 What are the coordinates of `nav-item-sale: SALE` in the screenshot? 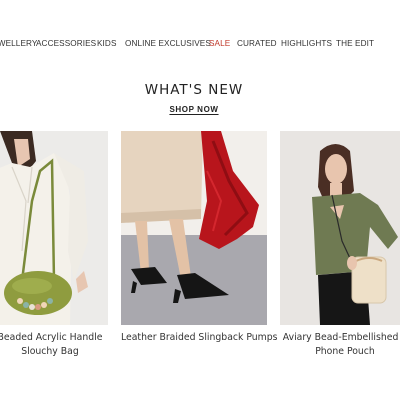 It's located at (219, 43).